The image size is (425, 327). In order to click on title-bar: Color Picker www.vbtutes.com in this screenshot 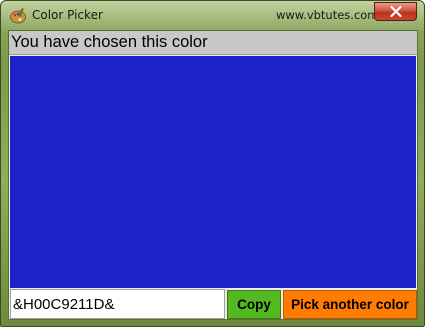, I will do `click(212, 15)`.